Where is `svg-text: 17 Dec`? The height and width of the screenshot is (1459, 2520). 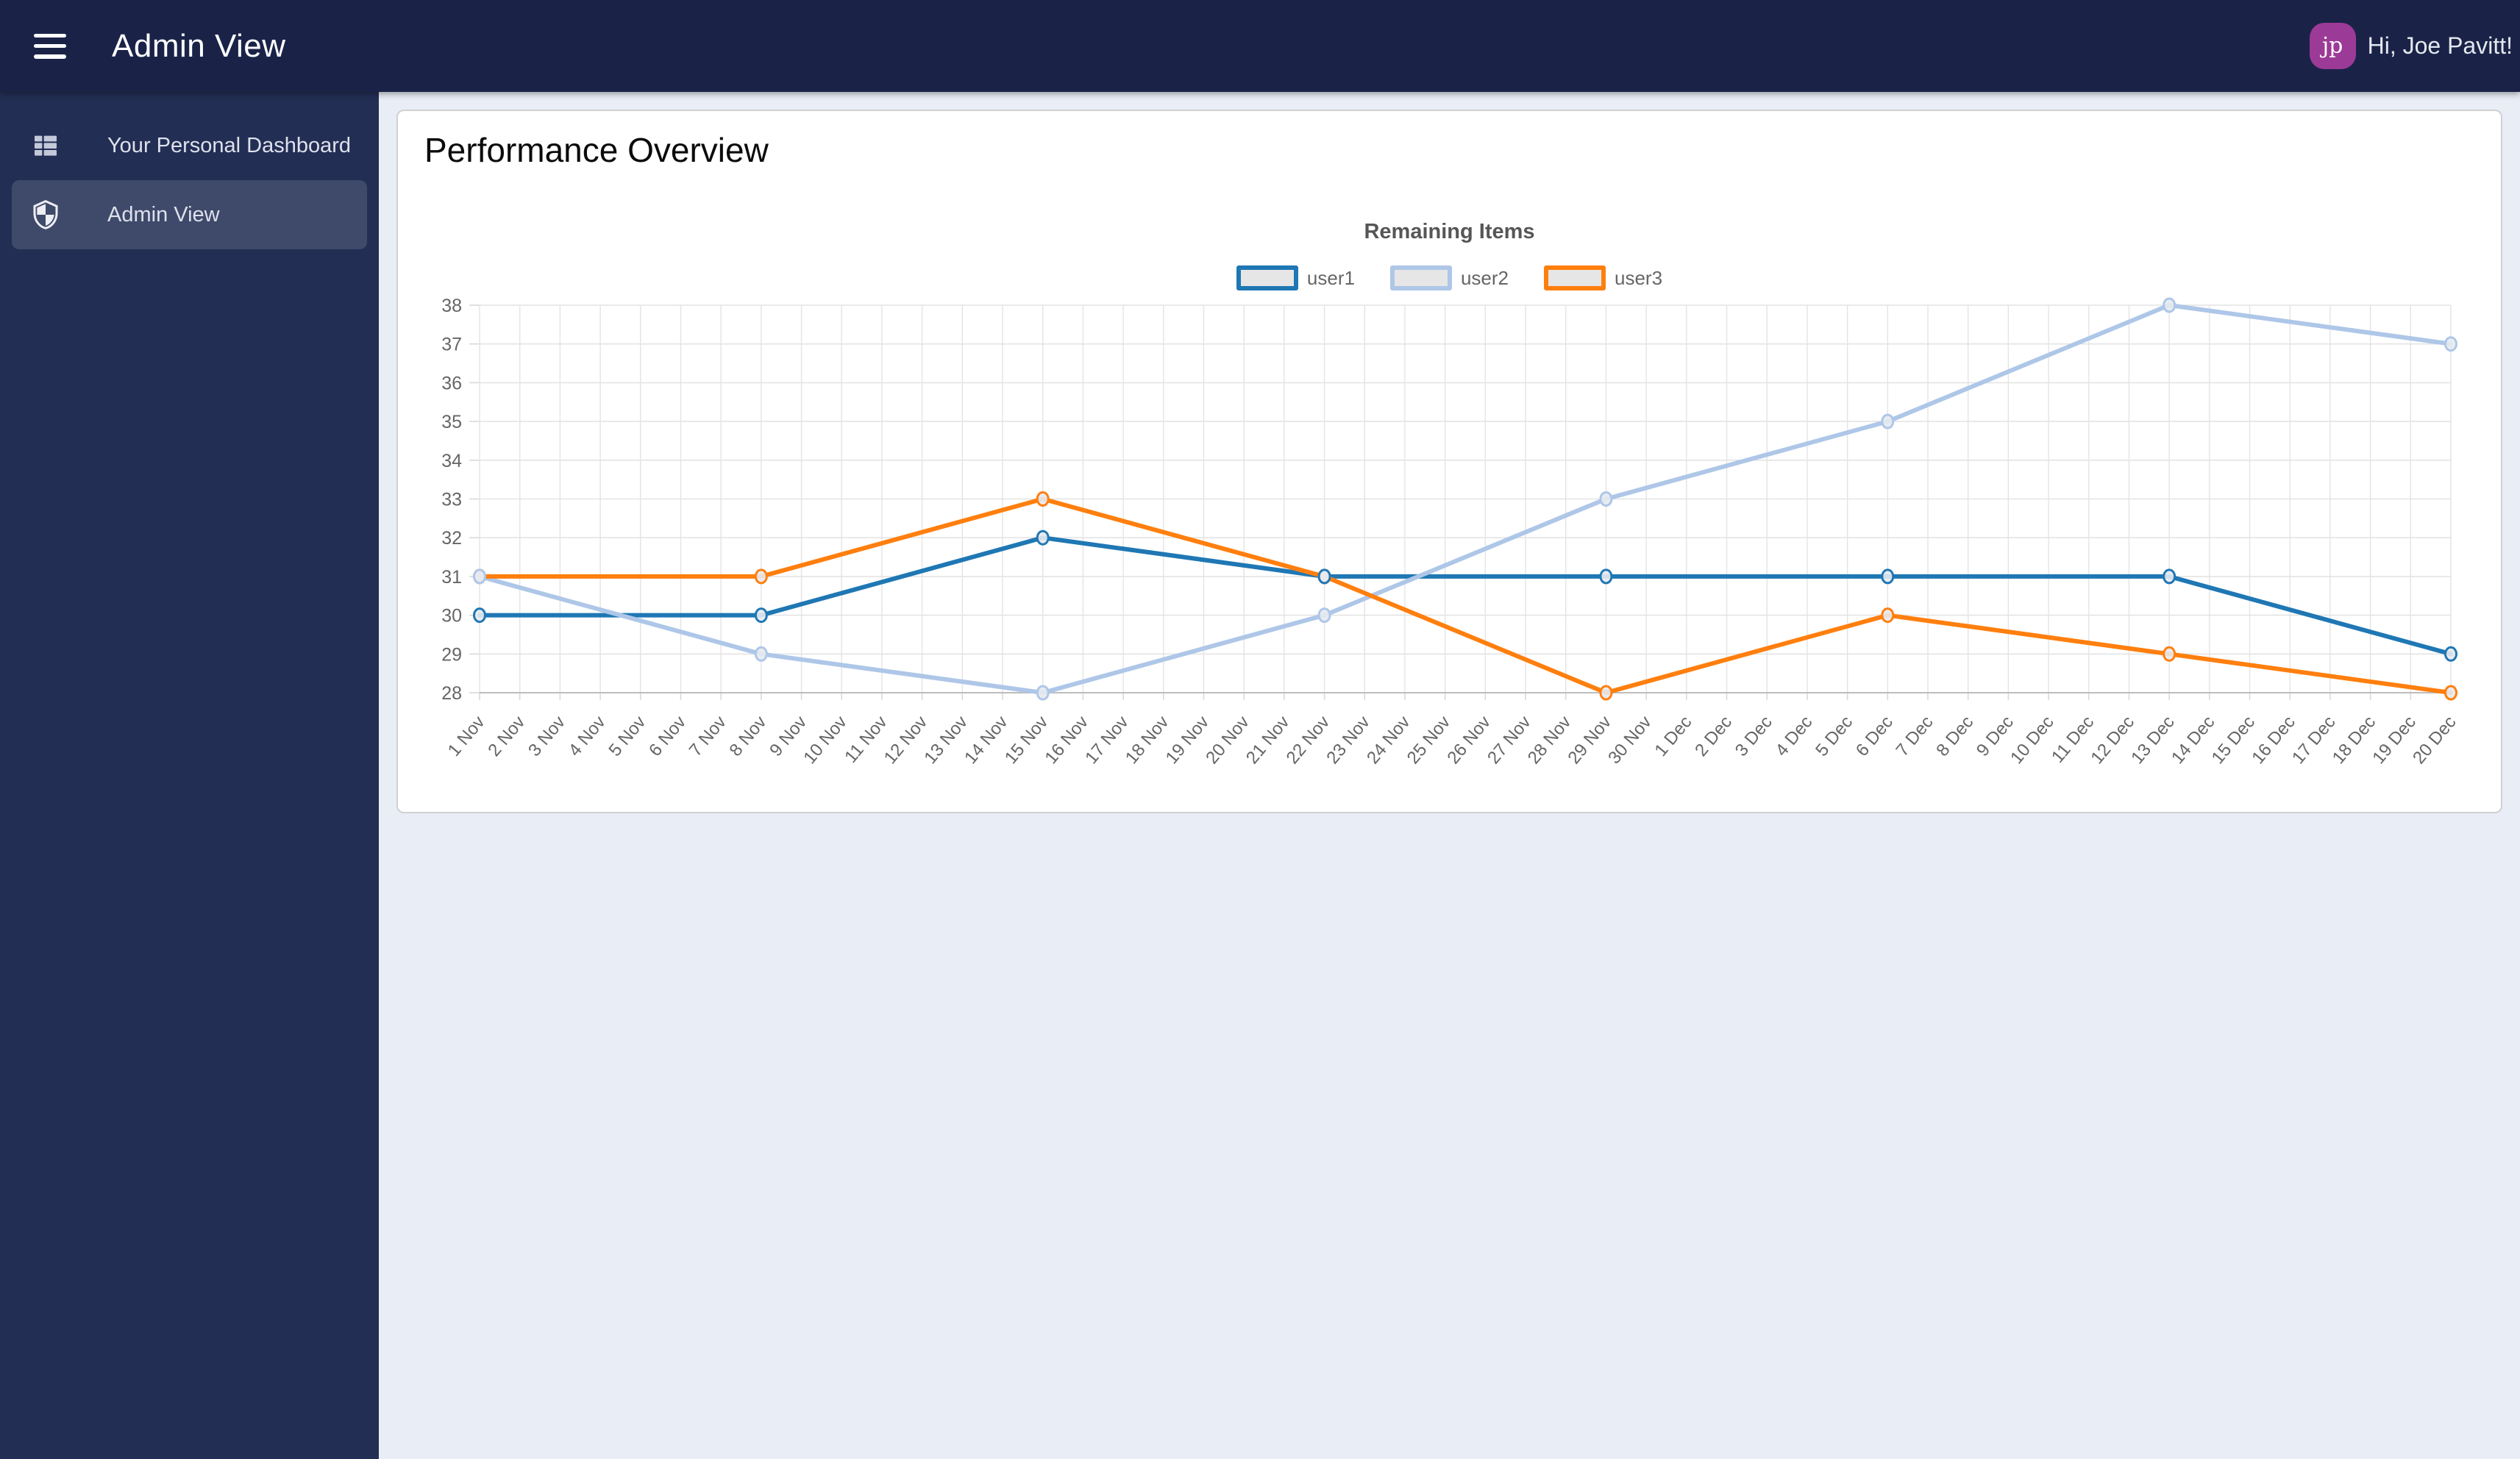 svg-text: 17 Dec is located at coordinates (2314, 740).